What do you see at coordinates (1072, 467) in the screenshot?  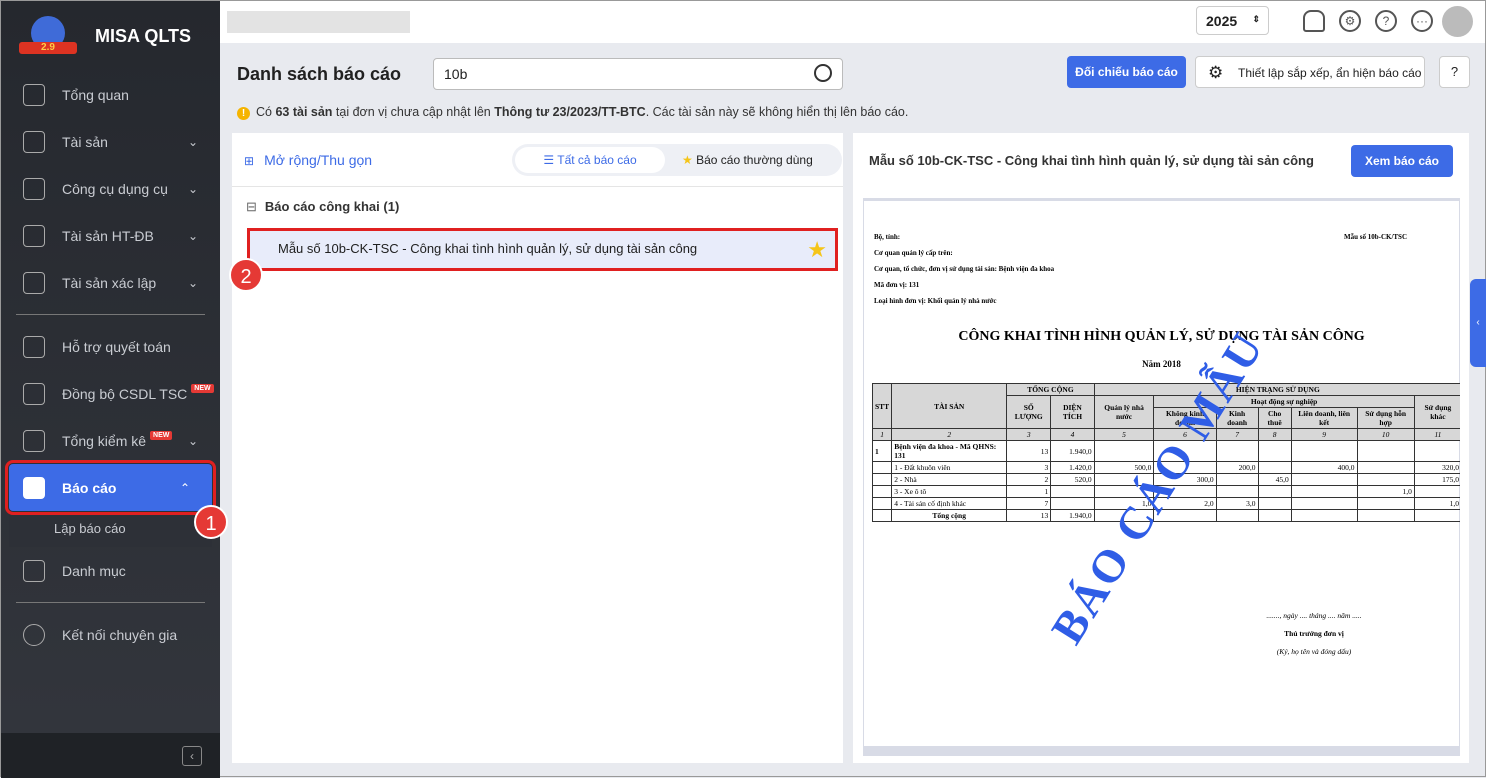 I see `table-cell: 1.420,0` at bounding box center [1072, 467].